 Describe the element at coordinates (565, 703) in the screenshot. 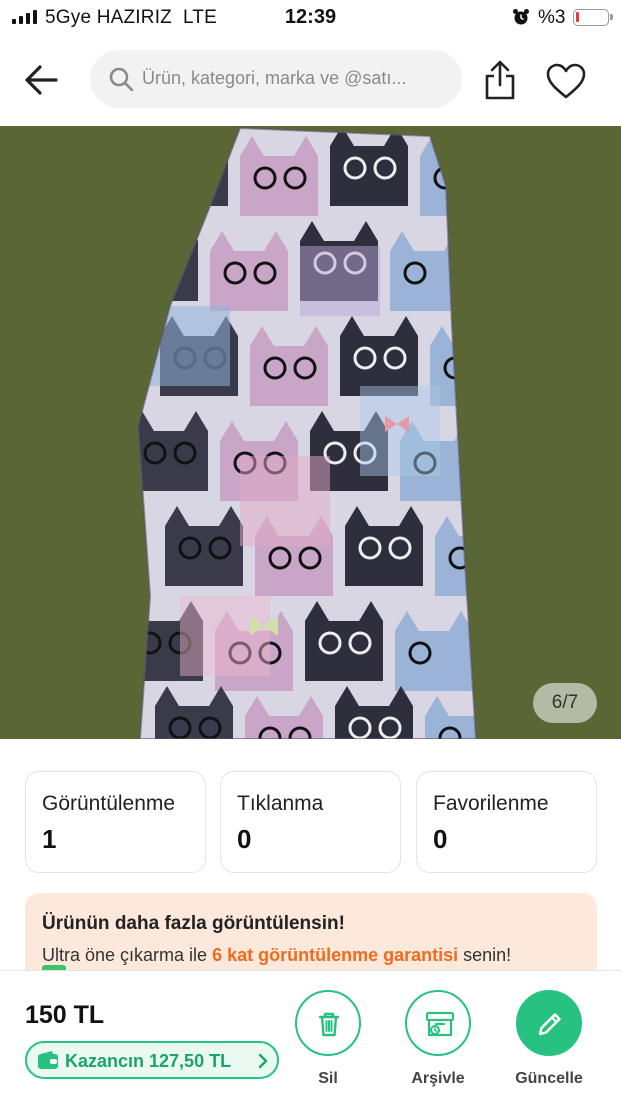

I see `image-counter: 6/7` at that location.